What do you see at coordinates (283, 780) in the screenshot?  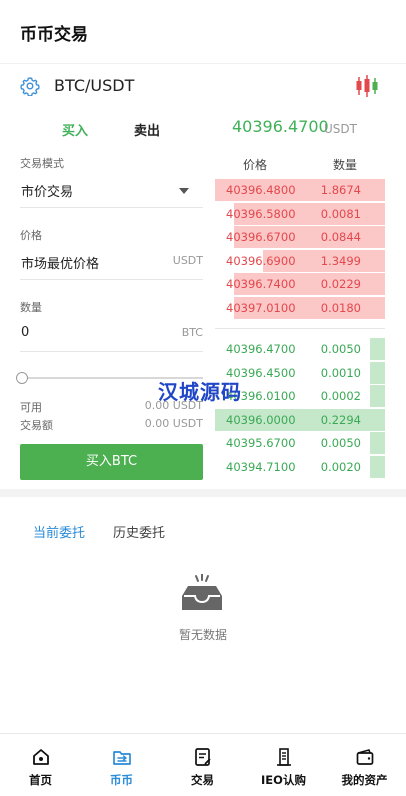 I see `tab-ieo-label: IEO认购` at bounding box center [283, 780].